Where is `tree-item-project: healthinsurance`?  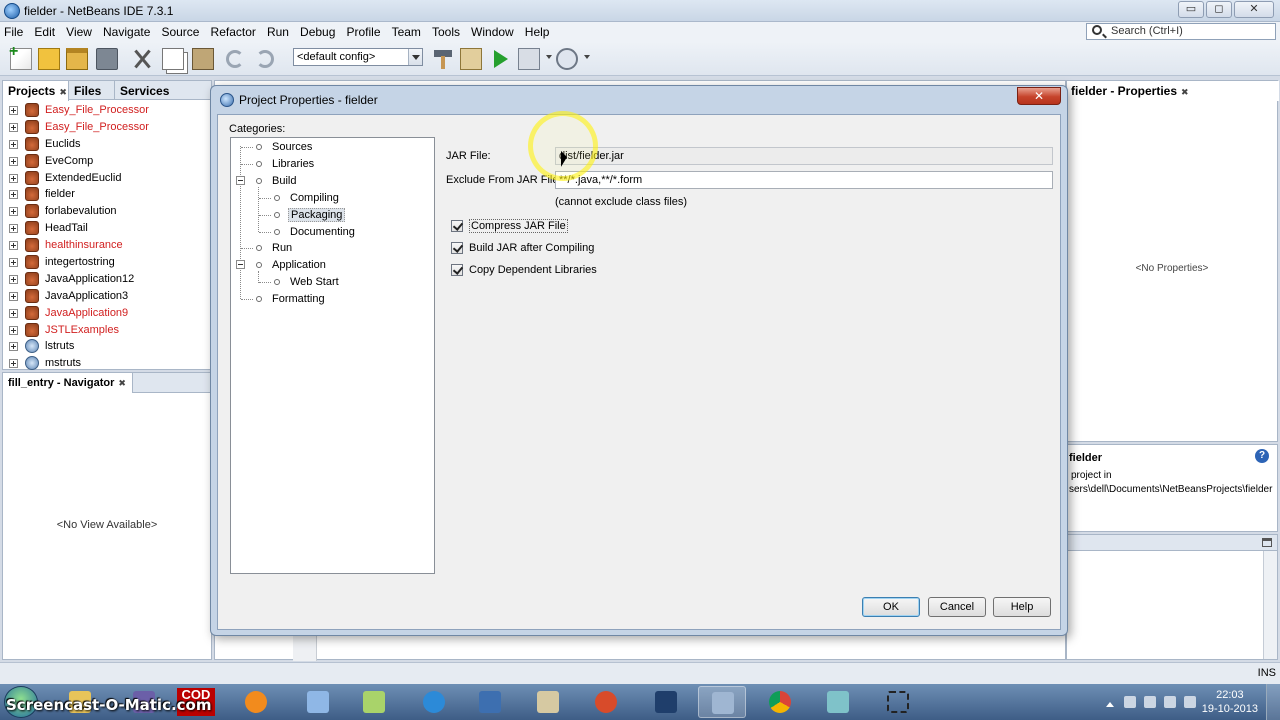
tree-item-project: healthinsurance is located at coordinates (107, 245).